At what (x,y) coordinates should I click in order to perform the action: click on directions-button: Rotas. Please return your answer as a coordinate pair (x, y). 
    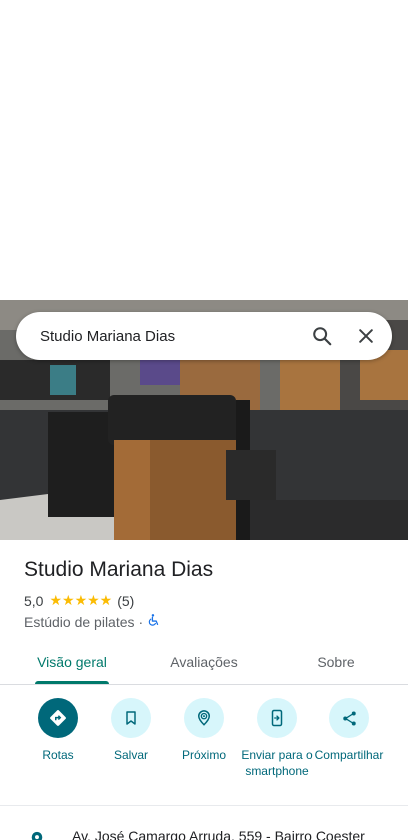
    Looking at the image, I should click on (58, 730).